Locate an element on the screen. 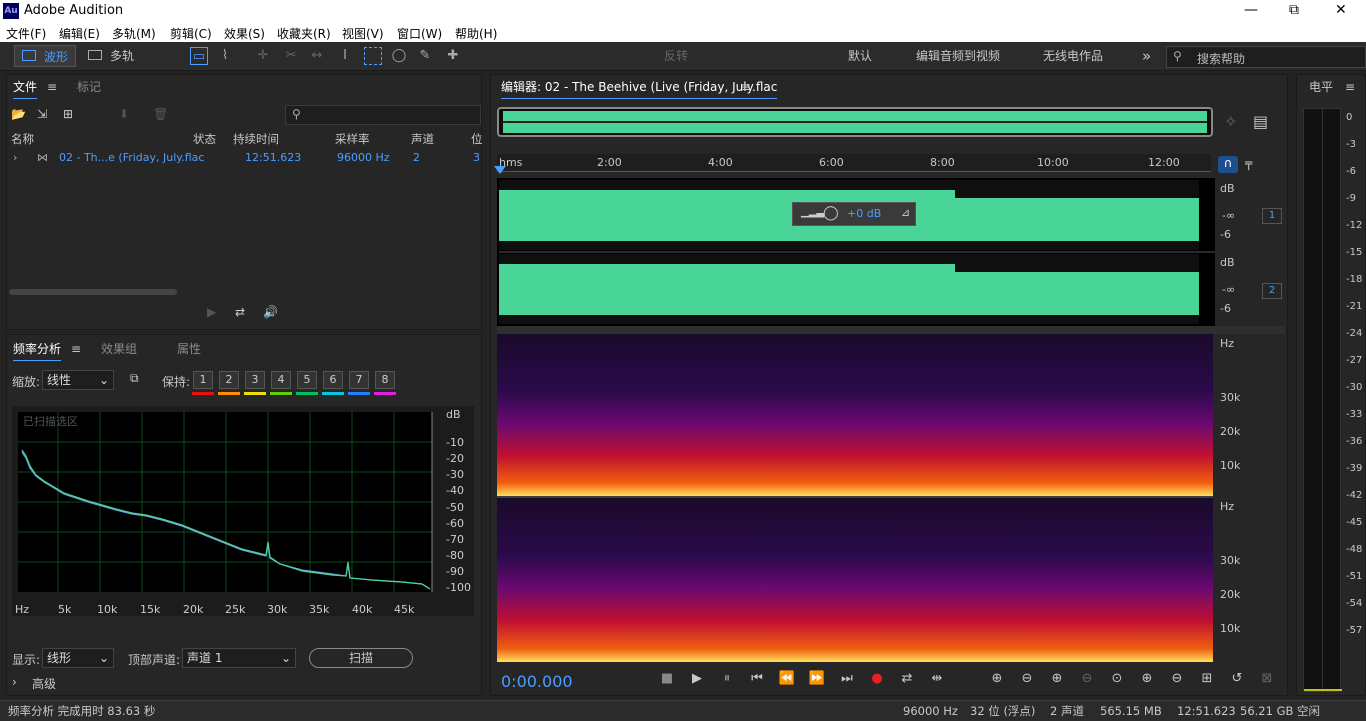  spectral-display-icon: ▭ is located at coordinates (199, 56).